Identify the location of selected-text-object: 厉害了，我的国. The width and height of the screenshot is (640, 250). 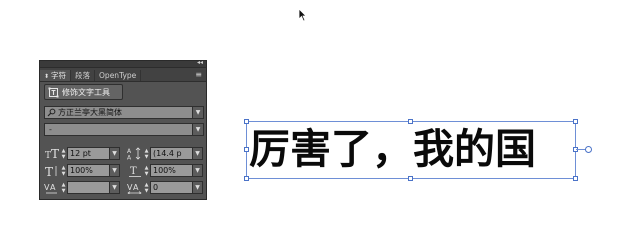
(418, 150).